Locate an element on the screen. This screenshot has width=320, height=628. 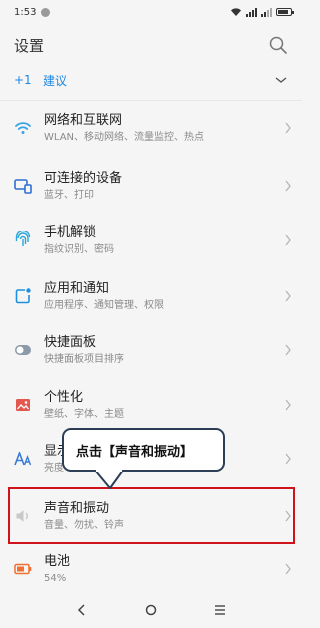
battery-status-icon is located at coordinates (285, 12).